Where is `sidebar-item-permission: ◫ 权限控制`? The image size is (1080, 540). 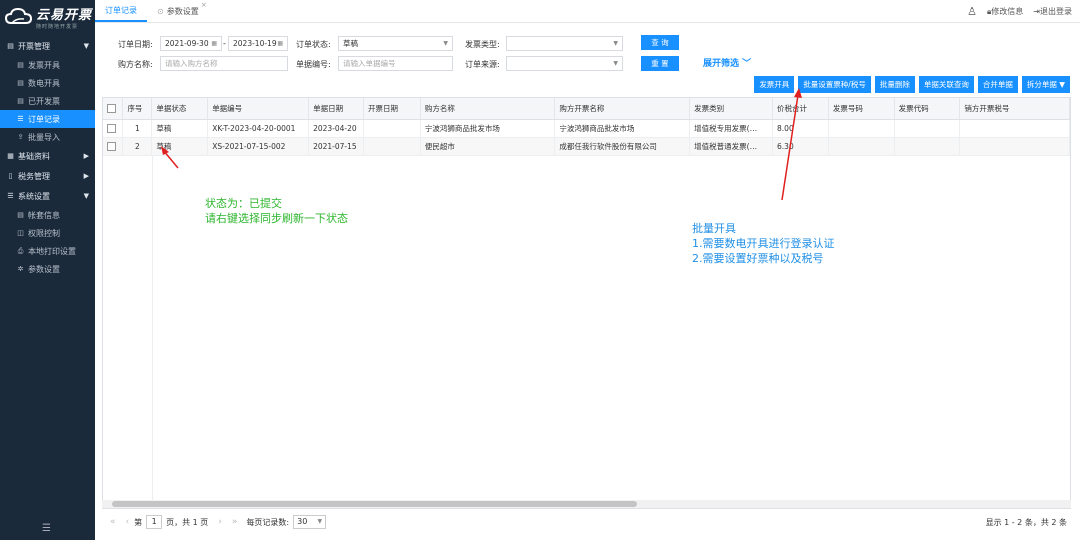
sidebar-item-permission: ◫ 权限控制 is located at coordinates (47, 233).